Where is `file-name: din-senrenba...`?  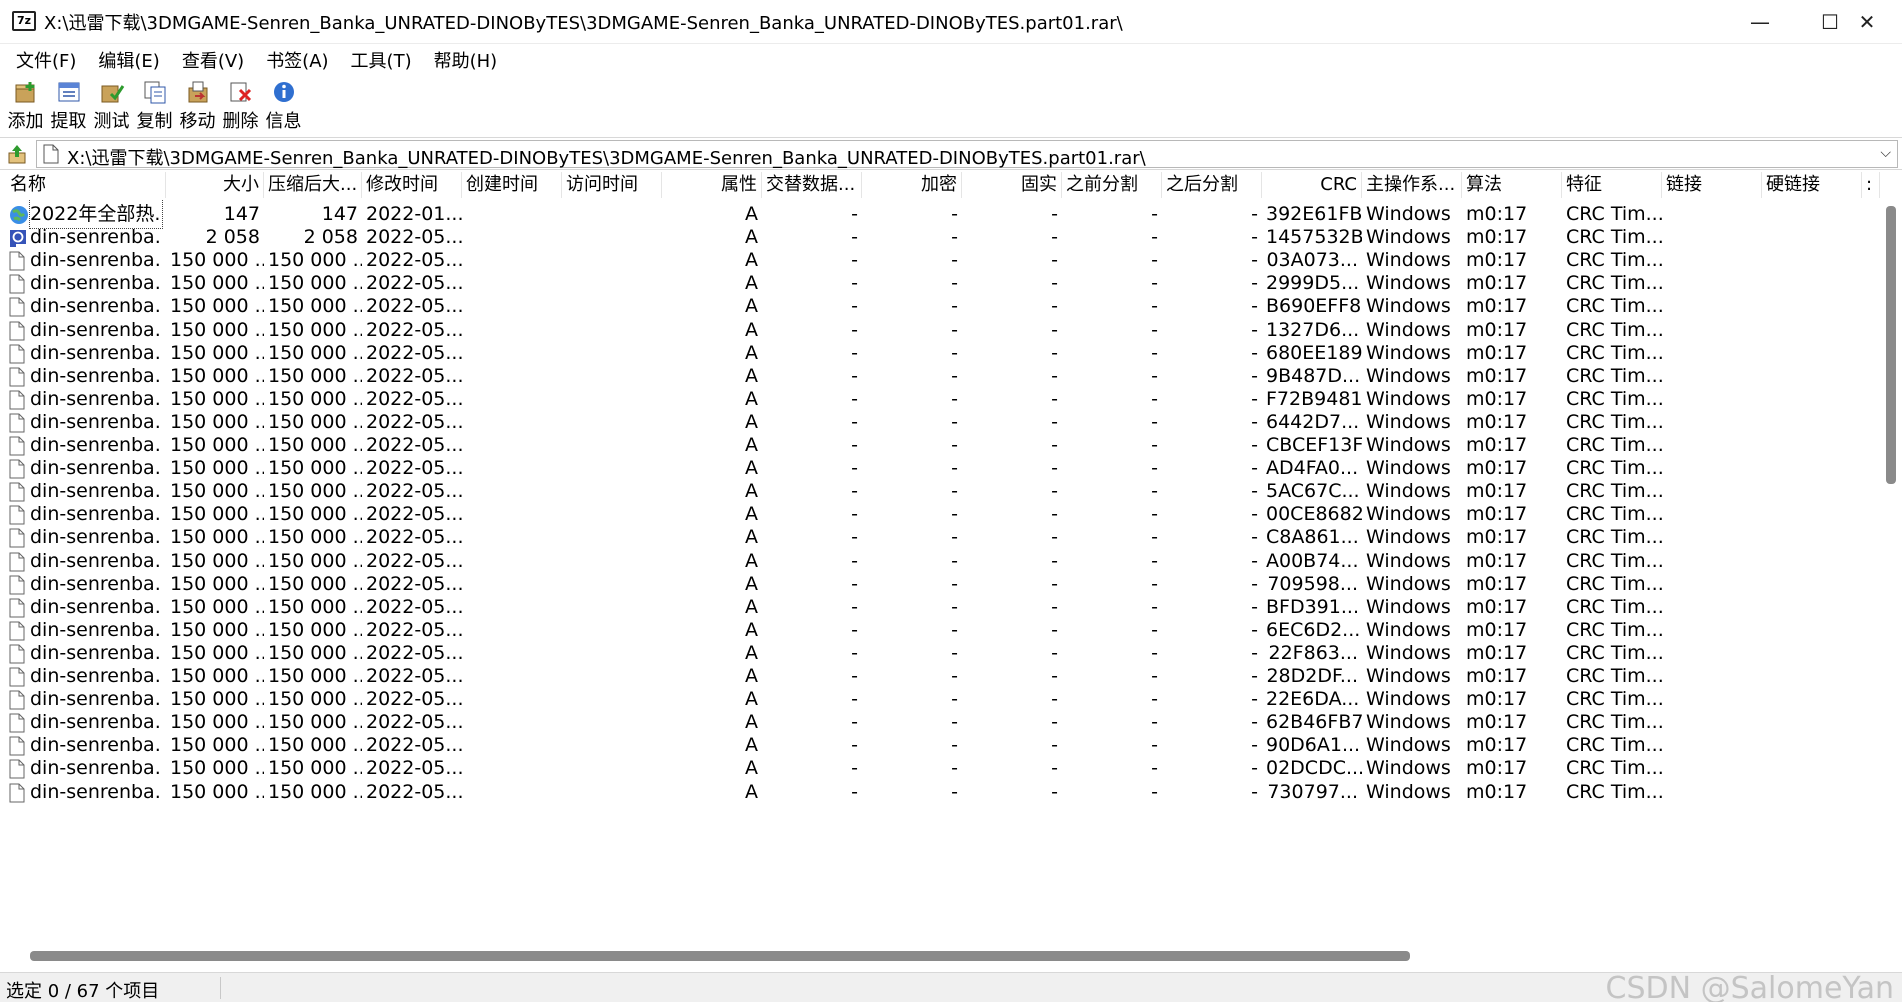
file-name: din-senrenba... is located at coordinates (96, 791).